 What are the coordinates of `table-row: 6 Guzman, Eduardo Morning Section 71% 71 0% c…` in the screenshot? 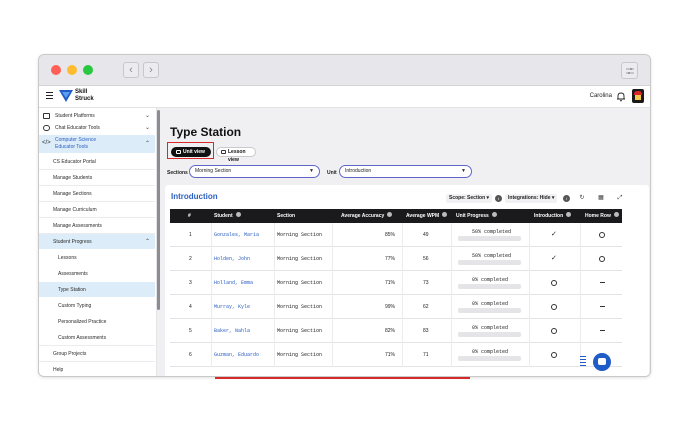 It's located at (396, 355).